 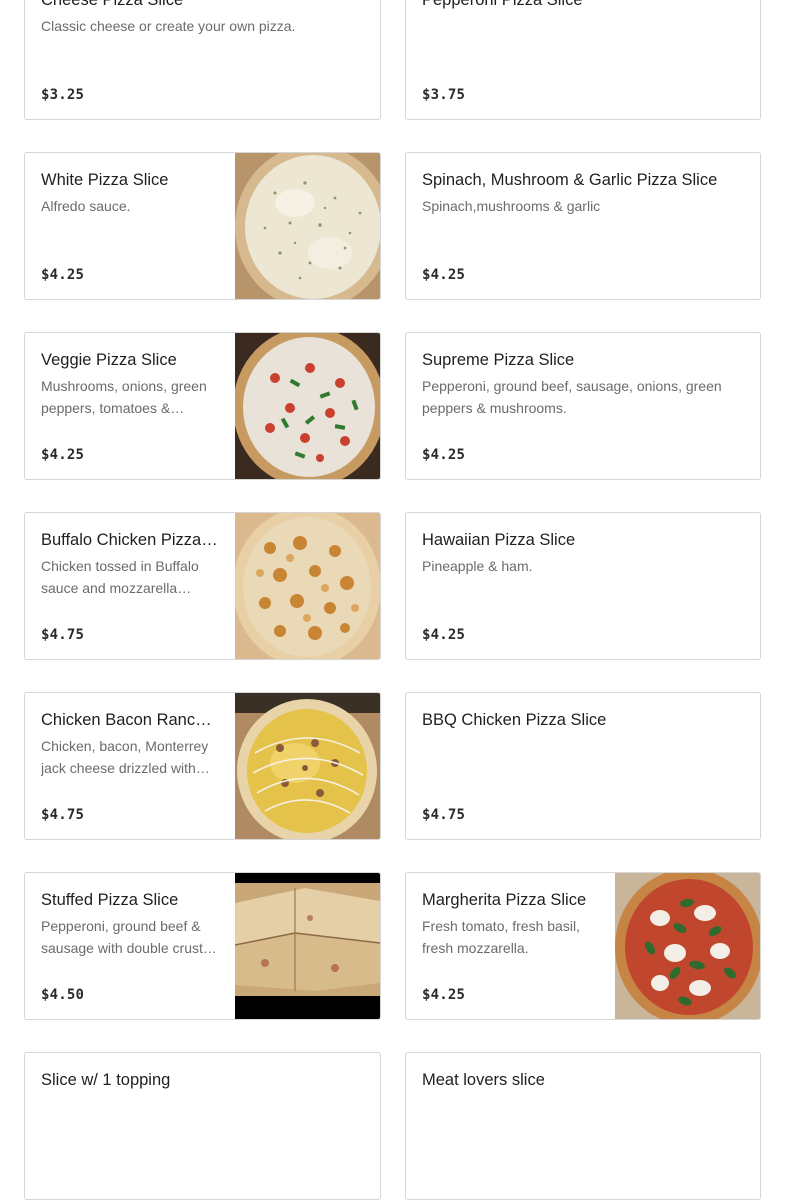 I want to click on menu-item-title: BBQ Chicken Pizza Slice, so click(x=514, y=720).